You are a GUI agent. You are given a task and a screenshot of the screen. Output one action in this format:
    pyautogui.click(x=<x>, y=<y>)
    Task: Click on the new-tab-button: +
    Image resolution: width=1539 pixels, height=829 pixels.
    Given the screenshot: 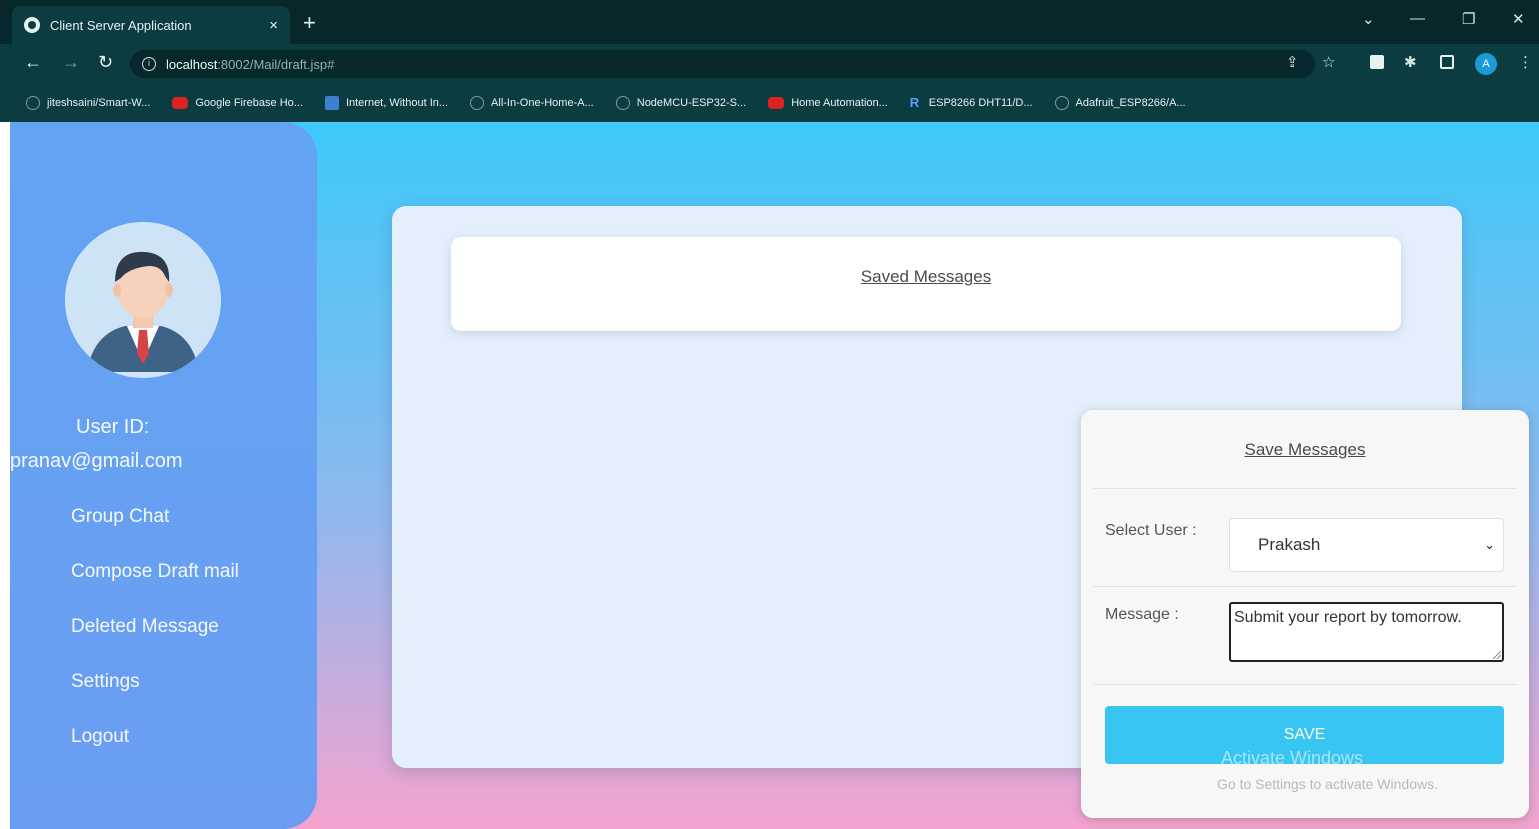 What is the action you would take?
    pyautogui.click(x=309, y=23)
    